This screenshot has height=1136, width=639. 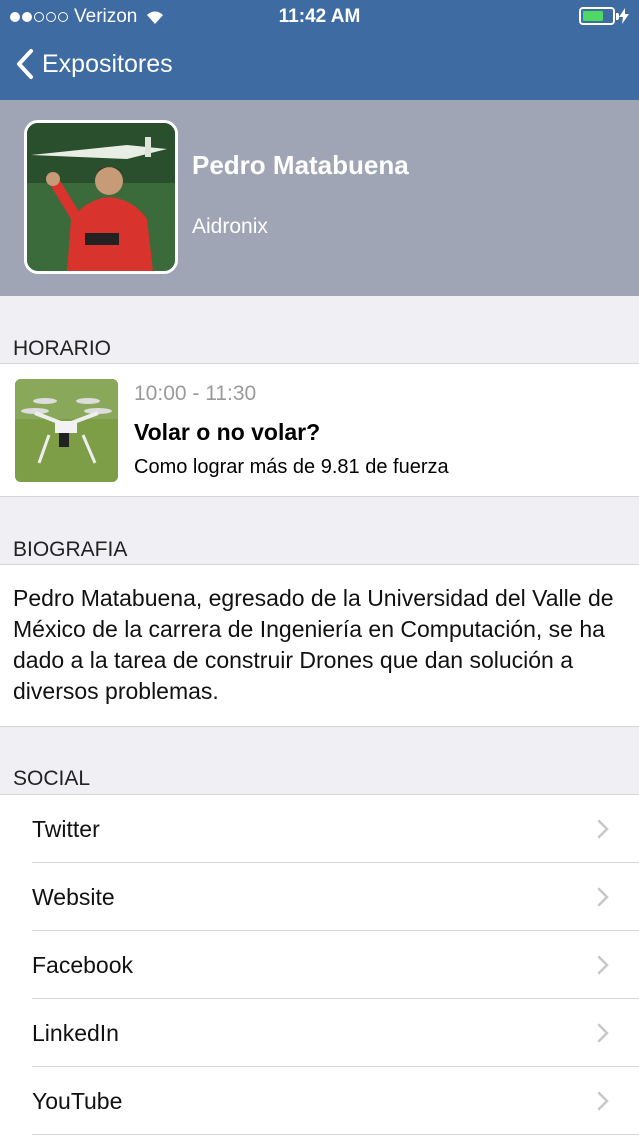 What do you see at coordinates (66, 430) in the screenshot?
I see `drone-photo` at bounding box center [66, 430].